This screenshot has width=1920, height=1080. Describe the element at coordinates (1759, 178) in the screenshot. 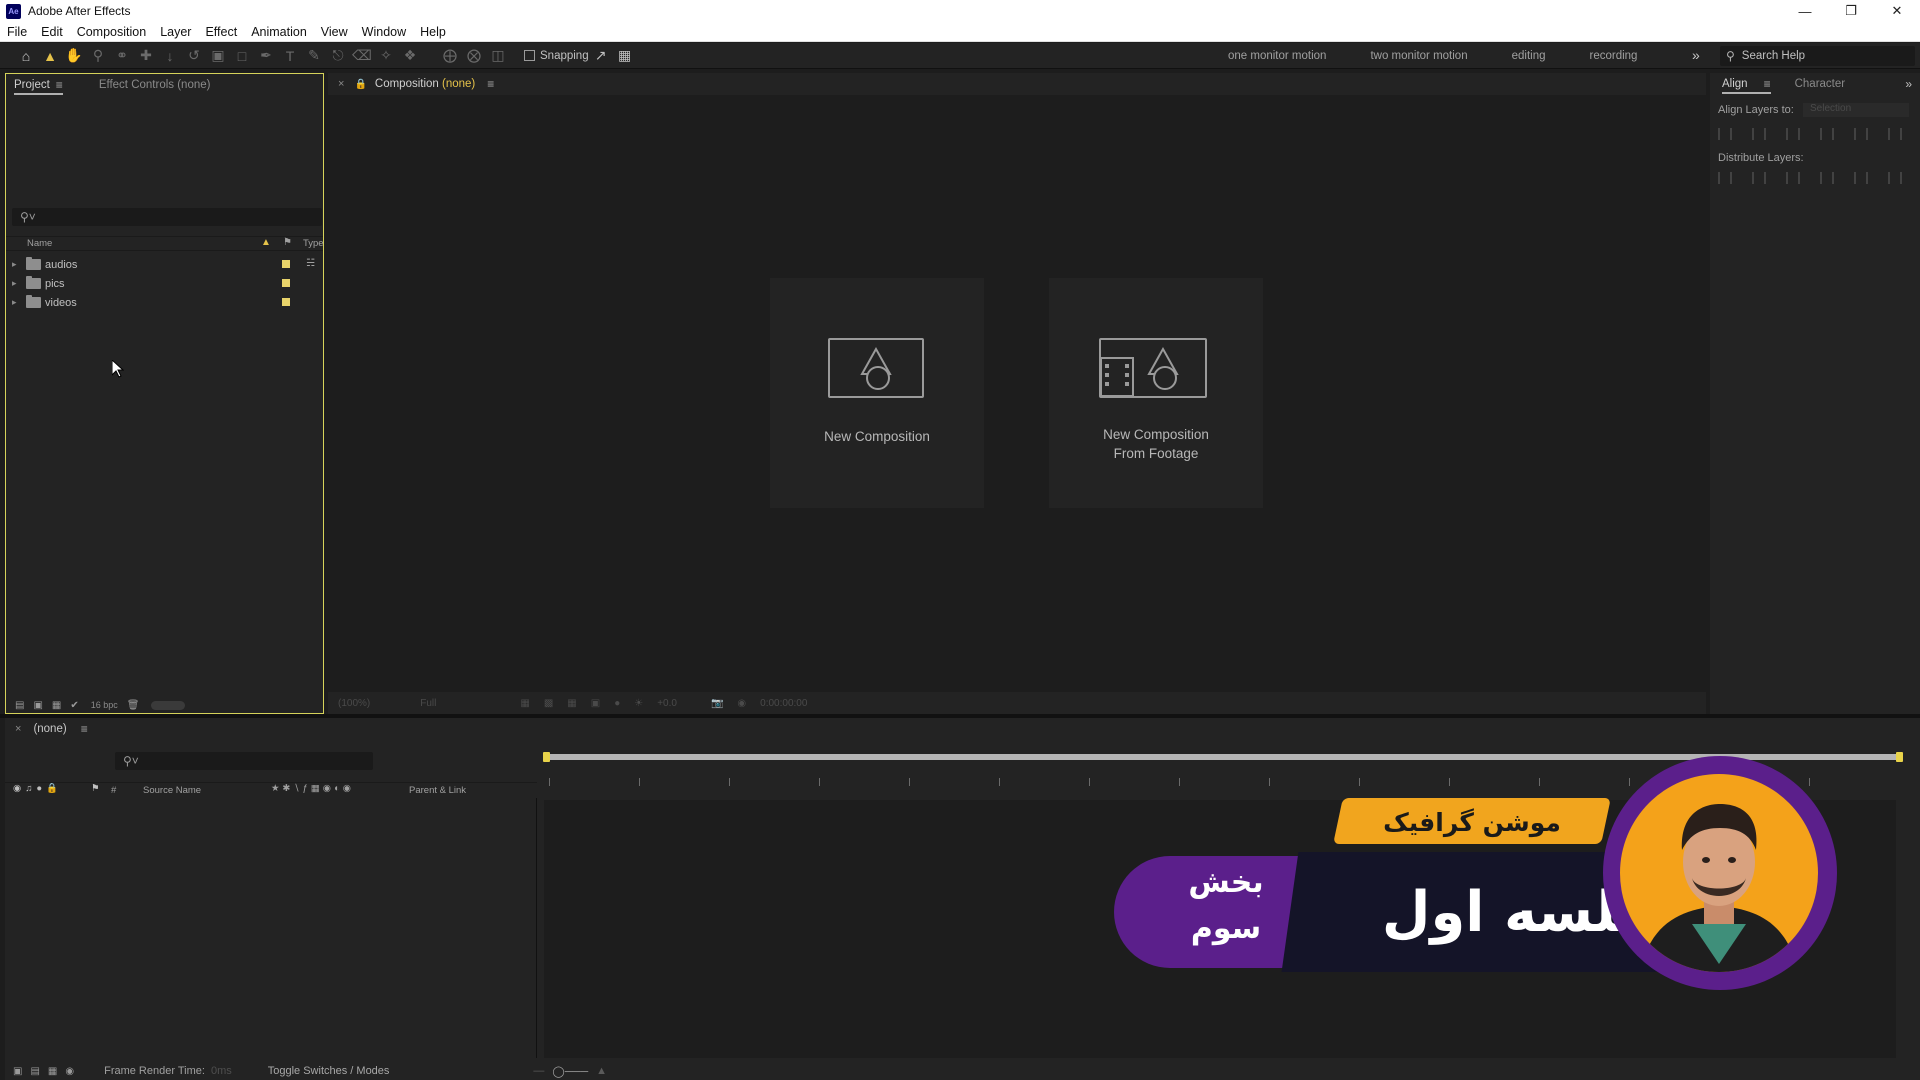

I see `distribute-vertical-center-icon` at that location.